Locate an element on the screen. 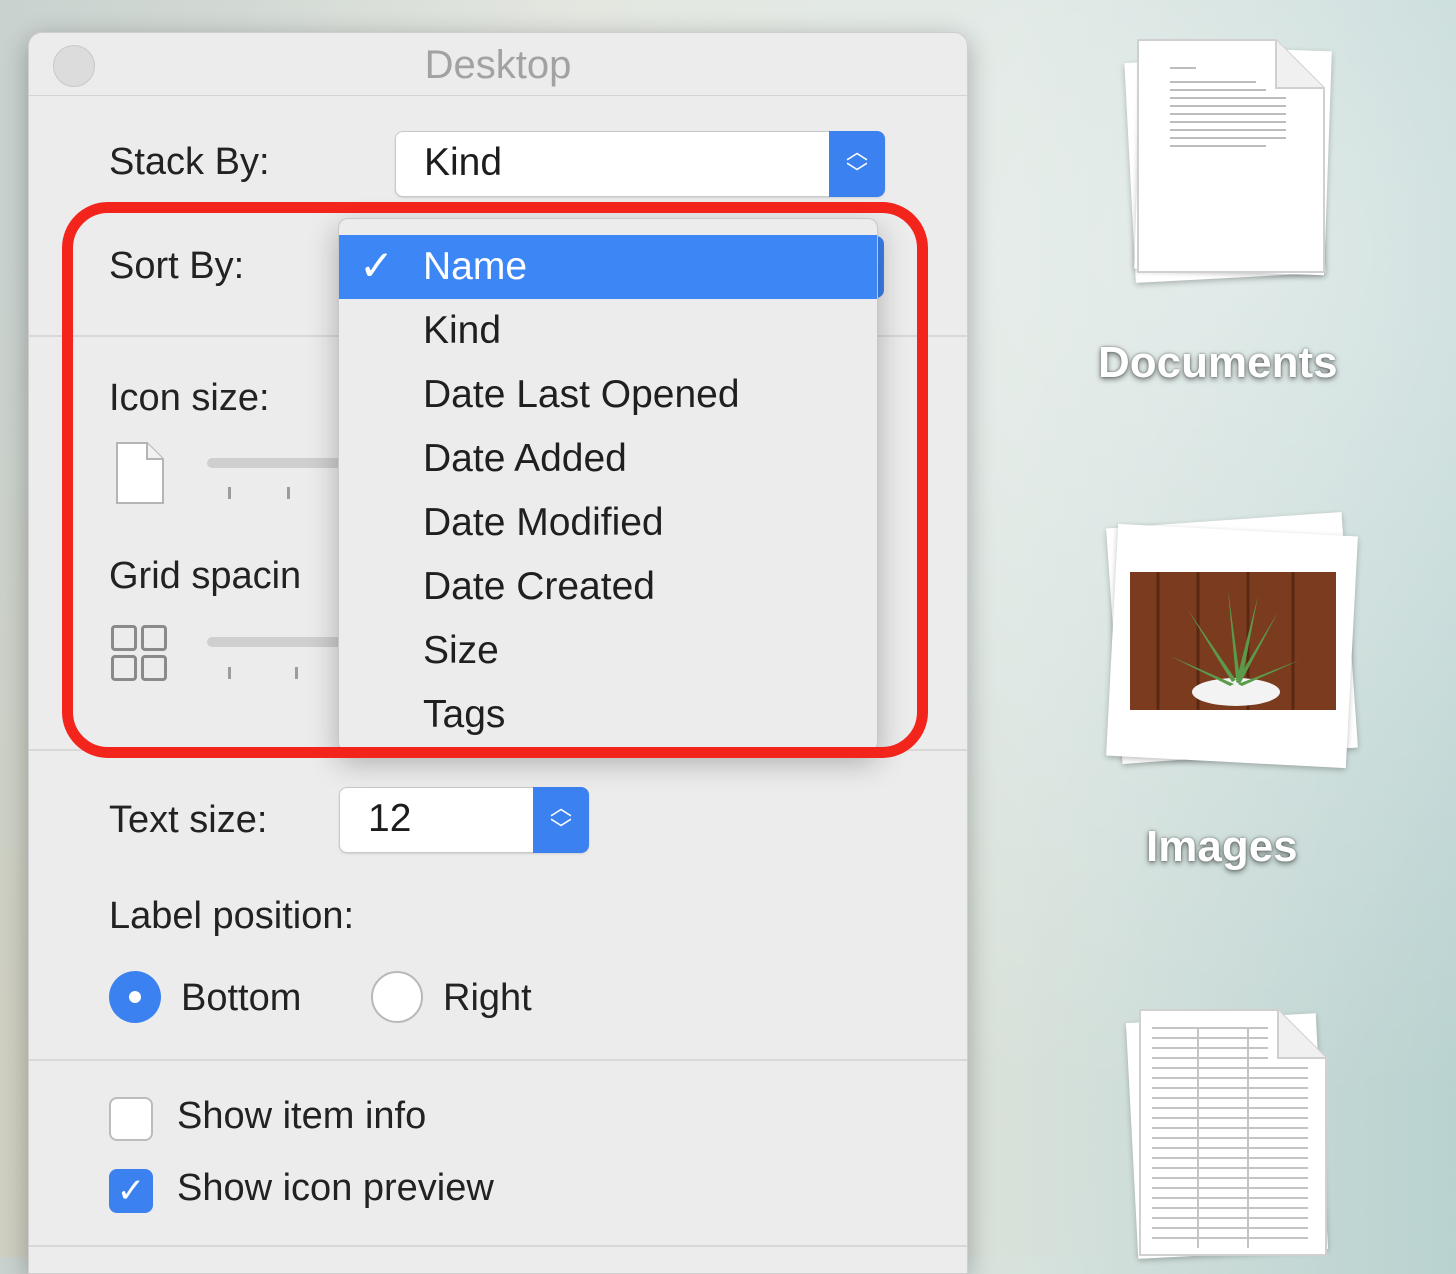 The width and height of the screenshot is (1456, 1274). text-size-value: 12 is located at coordinates (390, 818).